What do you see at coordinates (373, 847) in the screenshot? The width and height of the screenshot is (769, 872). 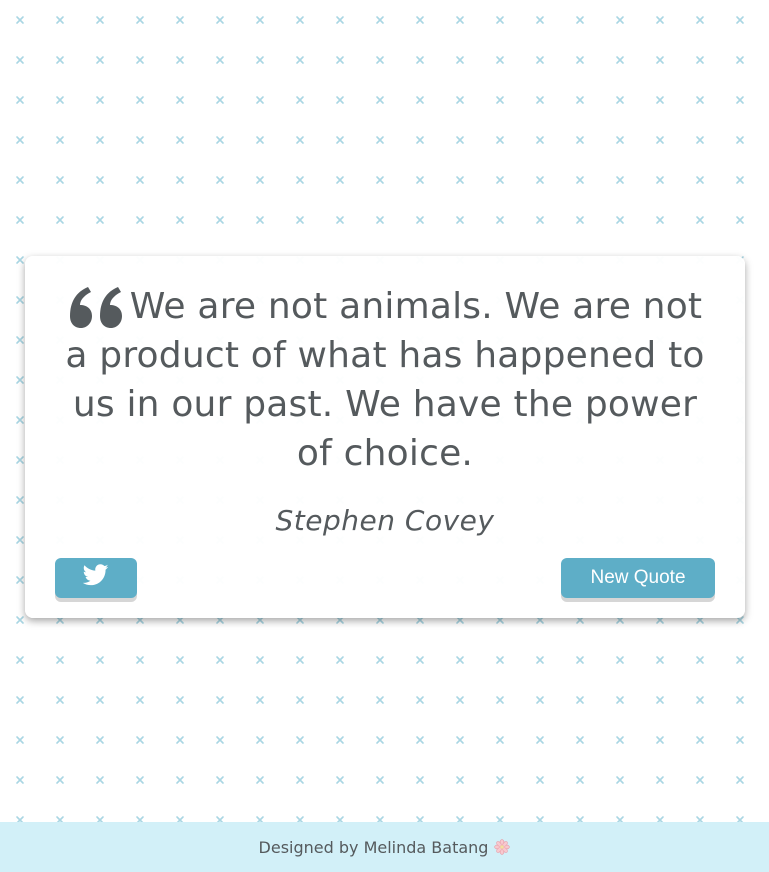 I see `footer-credit: Designed by Melinda Batang` at bounding box center [373, 847].